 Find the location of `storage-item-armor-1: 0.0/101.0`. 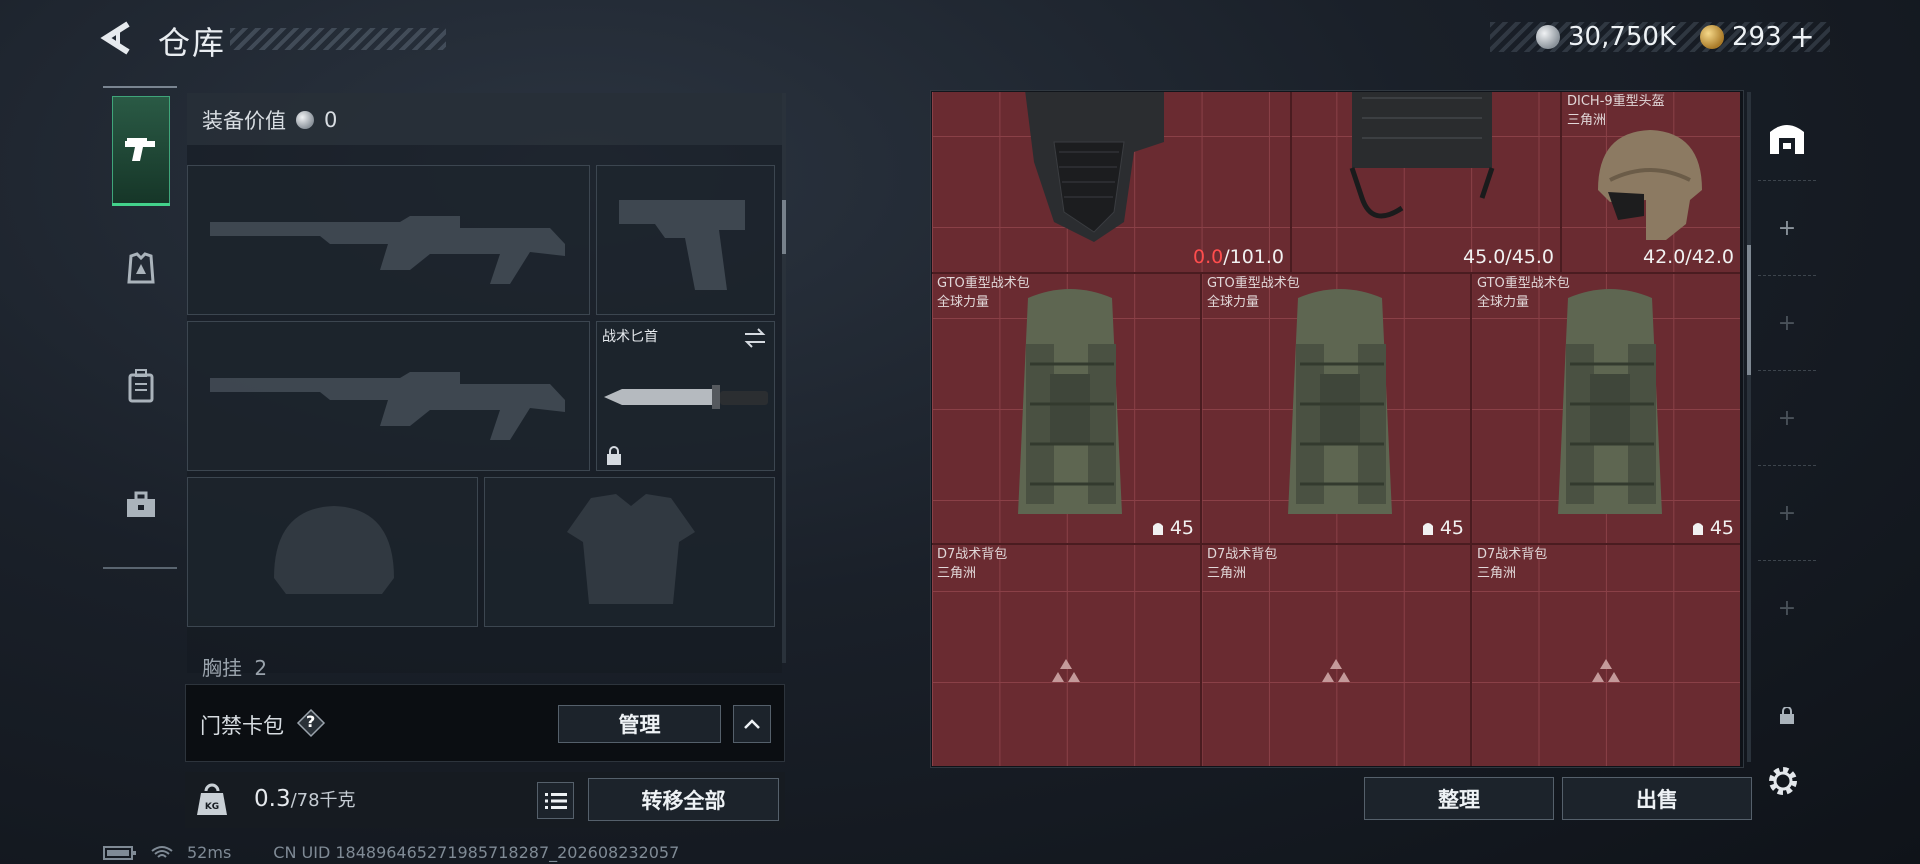

storage-item-armor-1: 0.0/101.0 is located at coordinates (1111, 182).